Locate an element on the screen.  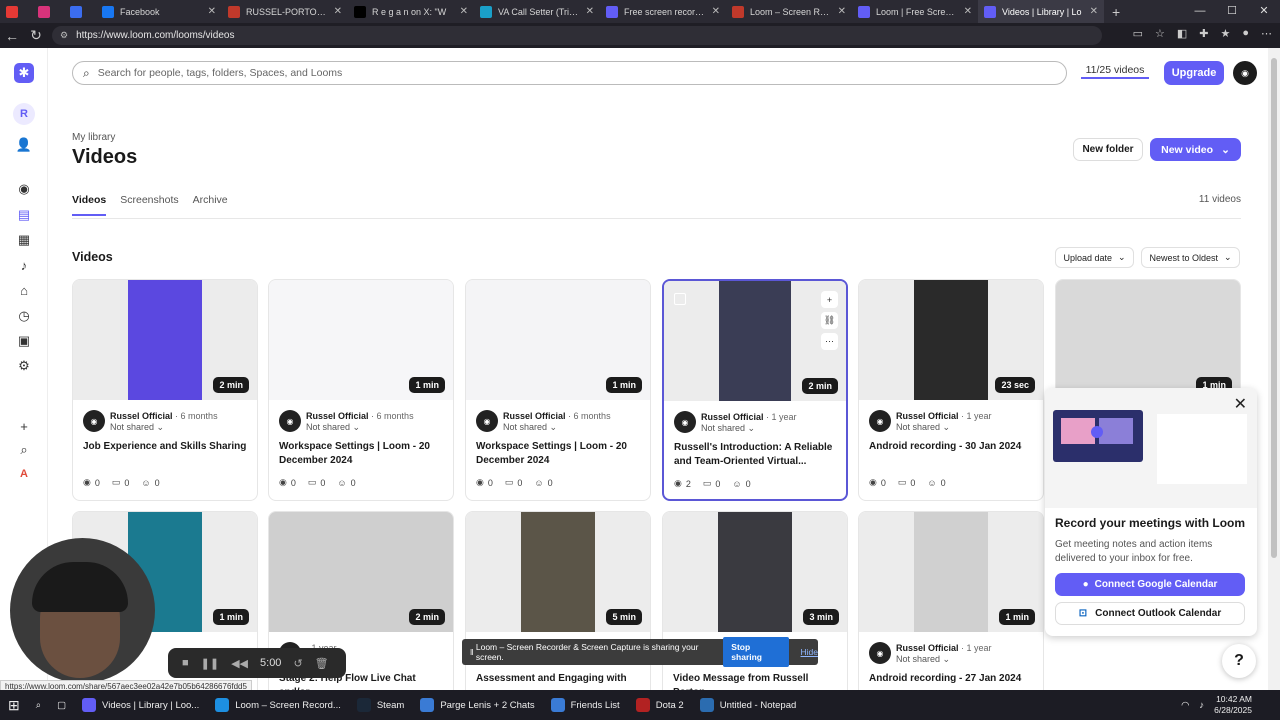
browser-tab: Free screen recorder for ✕ is located at coordinates (663, 11).